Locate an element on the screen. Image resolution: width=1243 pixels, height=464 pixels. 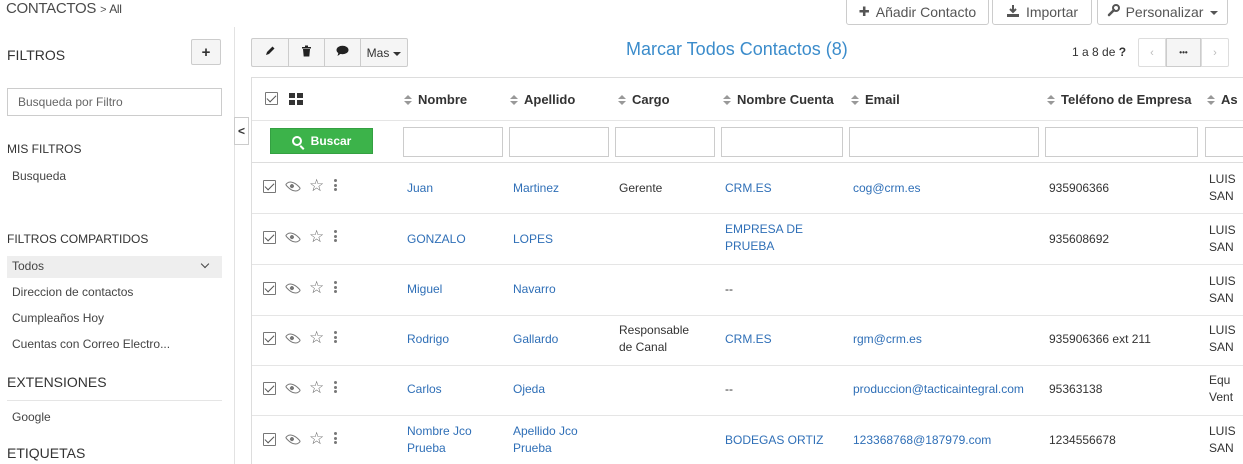
column-header-nombre-cuenta: Nombre Cuenta is located at coordinates (778, 99).